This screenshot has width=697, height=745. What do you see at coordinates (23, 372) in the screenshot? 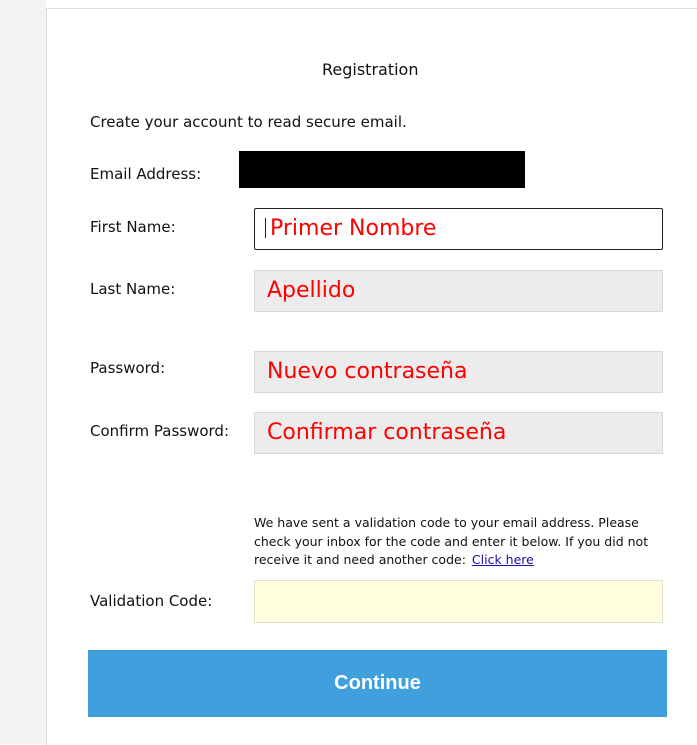
I see `left-gutter` at bounding box center [23, 372].